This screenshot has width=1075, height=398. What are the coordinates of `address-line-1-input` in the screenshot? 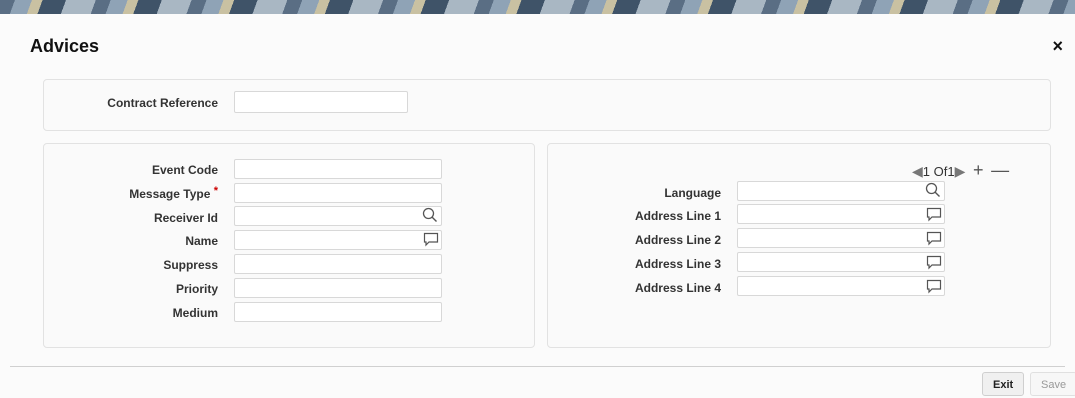 It's located at (841, 214).